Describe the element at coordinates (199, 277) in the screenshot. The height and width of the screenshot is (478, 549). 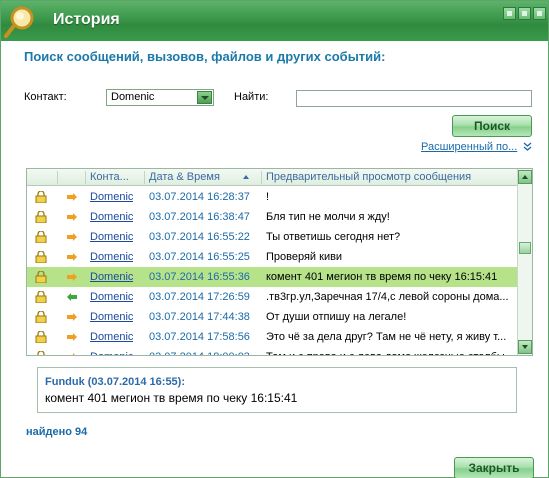
I see `datetime-cell: 03.07.2014 16:55:36` at that location.